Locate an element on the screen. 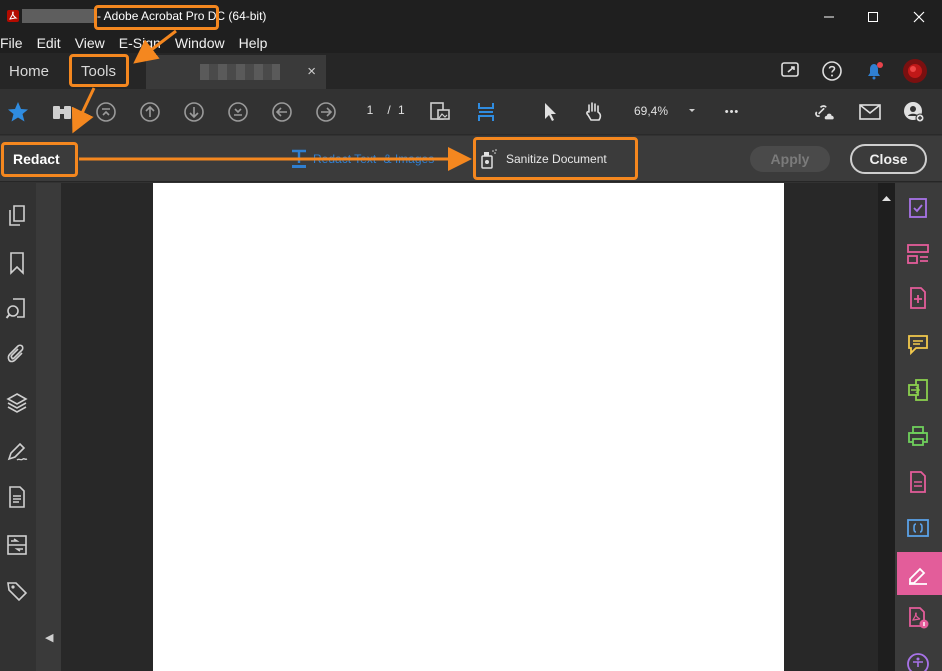  last-page-icon is located at coordinates (238, 112).